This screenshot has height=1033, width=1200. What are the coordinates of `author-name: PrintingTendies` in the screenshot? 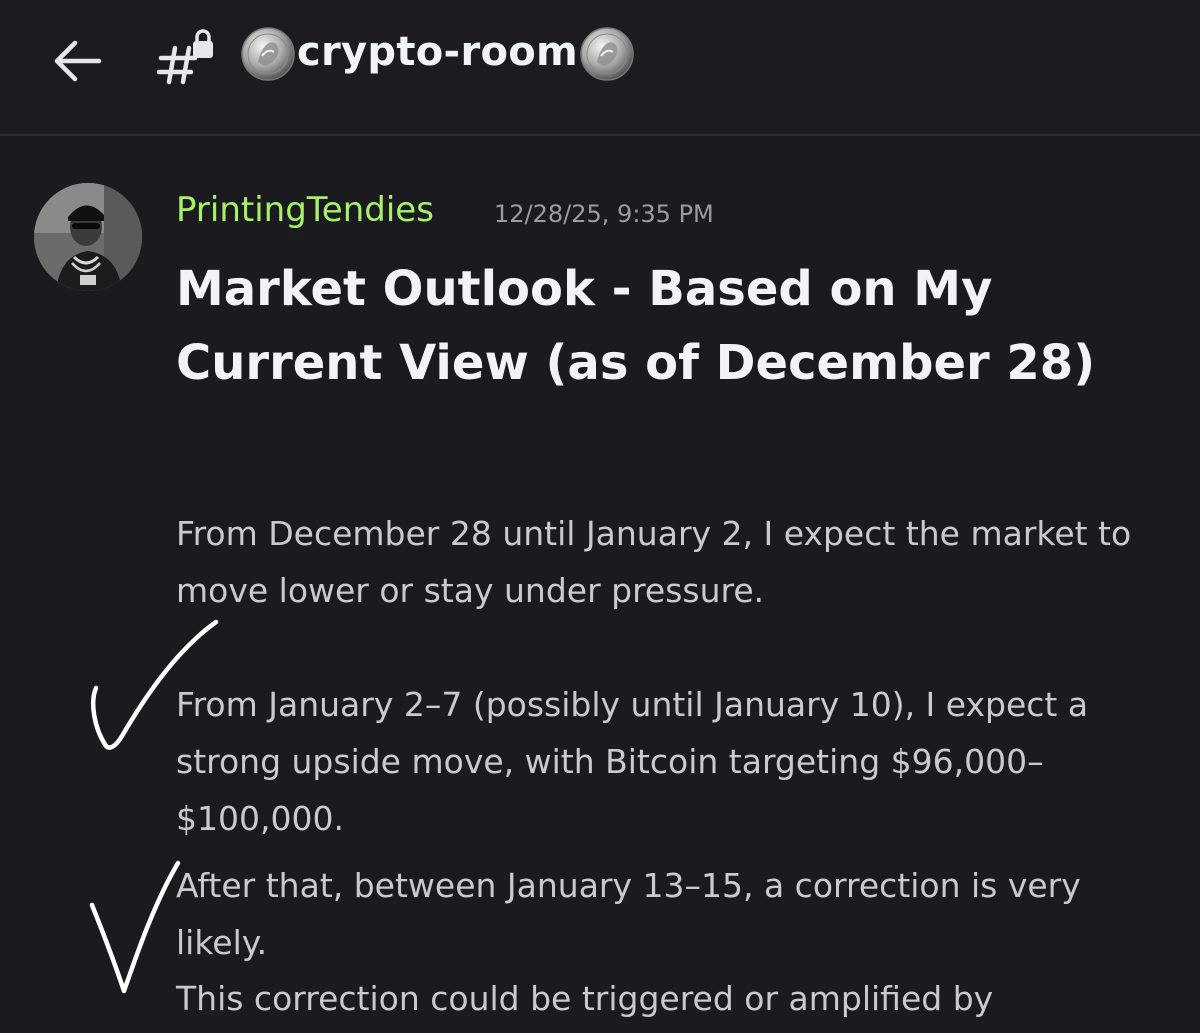 It's located at (305, 210).